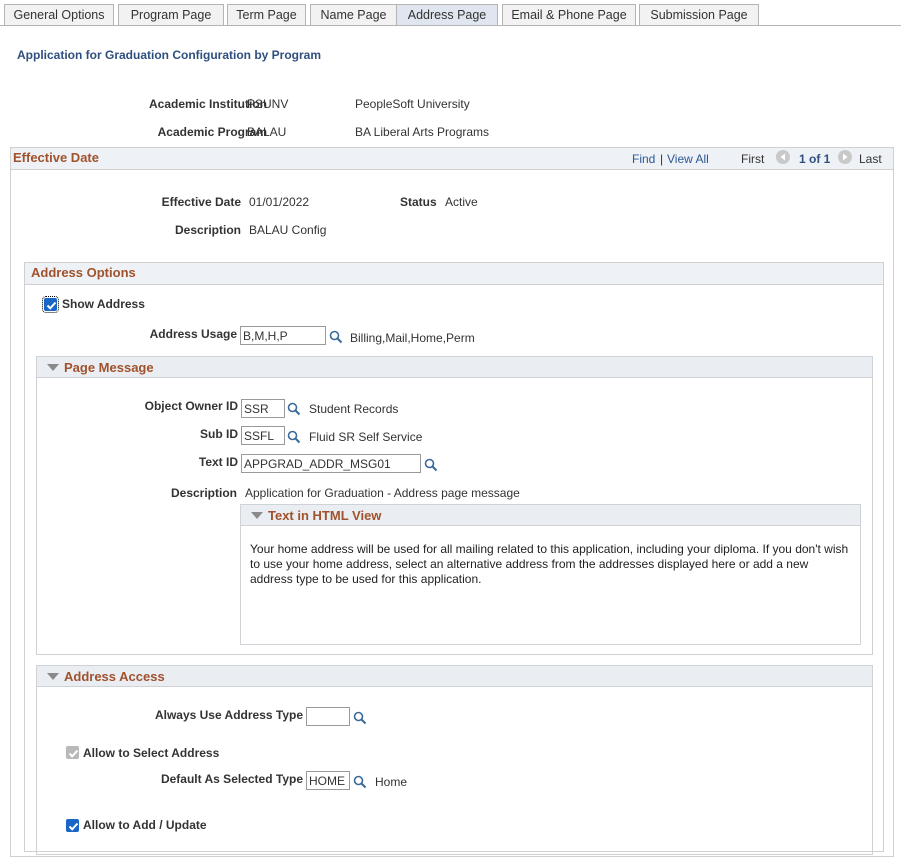  Describe the element at coordinates (870, 159) in the screenshot. I see `last-label: Last` at that location.